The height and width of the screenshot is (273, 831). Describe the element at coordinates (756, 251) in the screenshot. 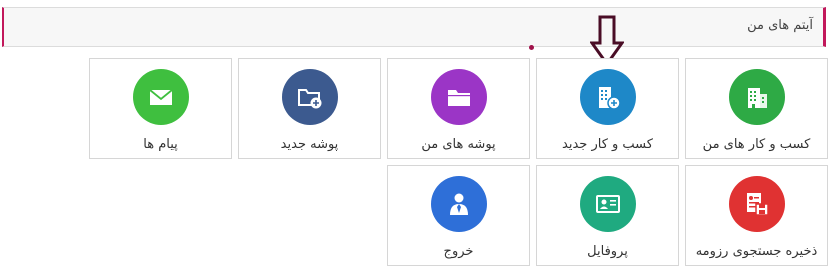

I see `tile-label: ذخیره جستجوی رزومه` at that location.